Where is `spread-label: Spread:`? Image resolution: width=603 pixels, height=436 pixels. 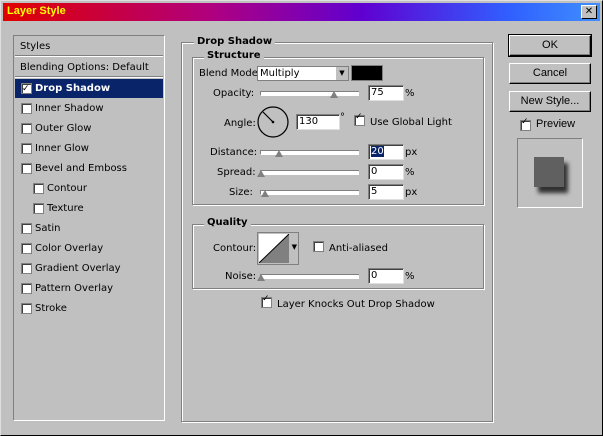
spread-label: Spread: is located at coordinates (236, 172).